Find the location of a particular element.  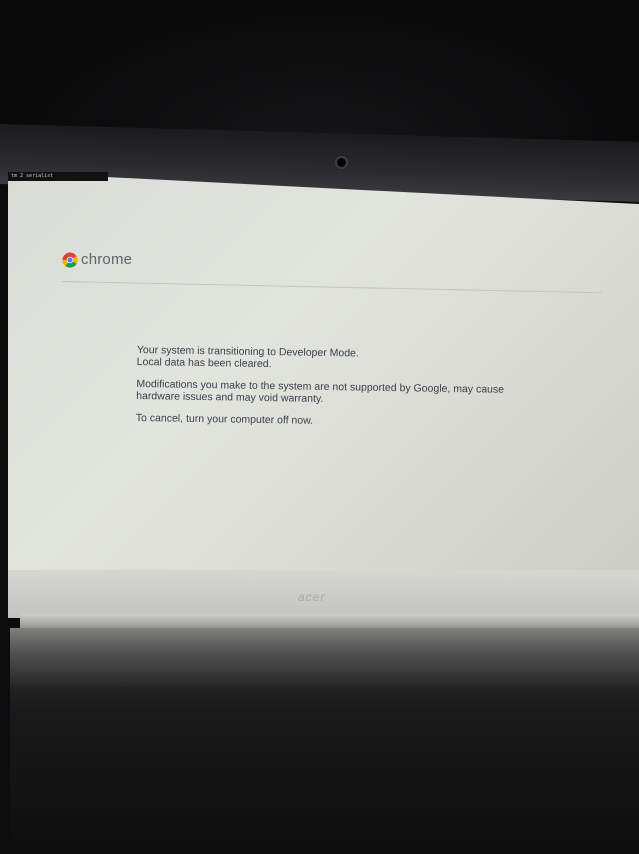

deck-highlight is located at coordinates (324, 658).